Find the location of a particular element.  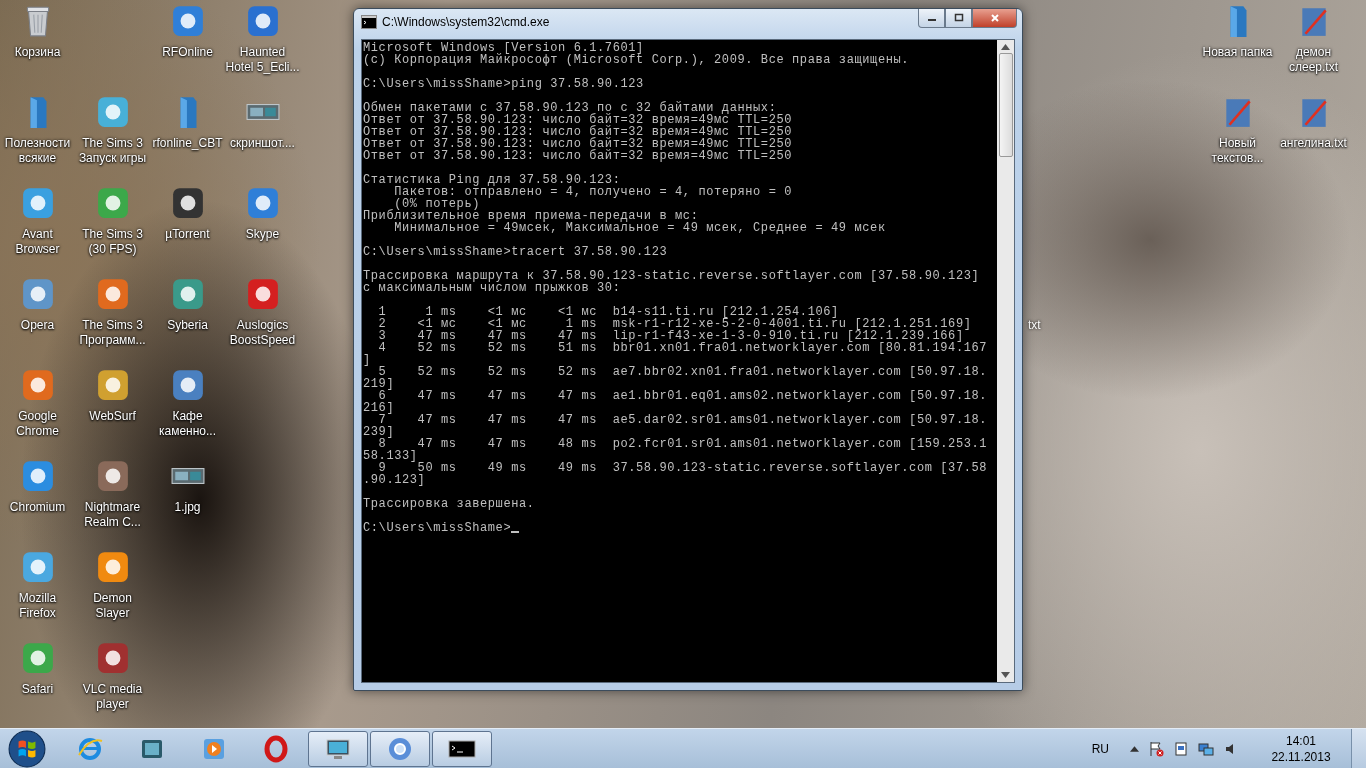

console-line: 2 <1 мс <1 мс 1 ms msk-r1-r12-xe-5-2-0-4001.ti.ru [212.1.251.169] is located at coordinates (675, 324).